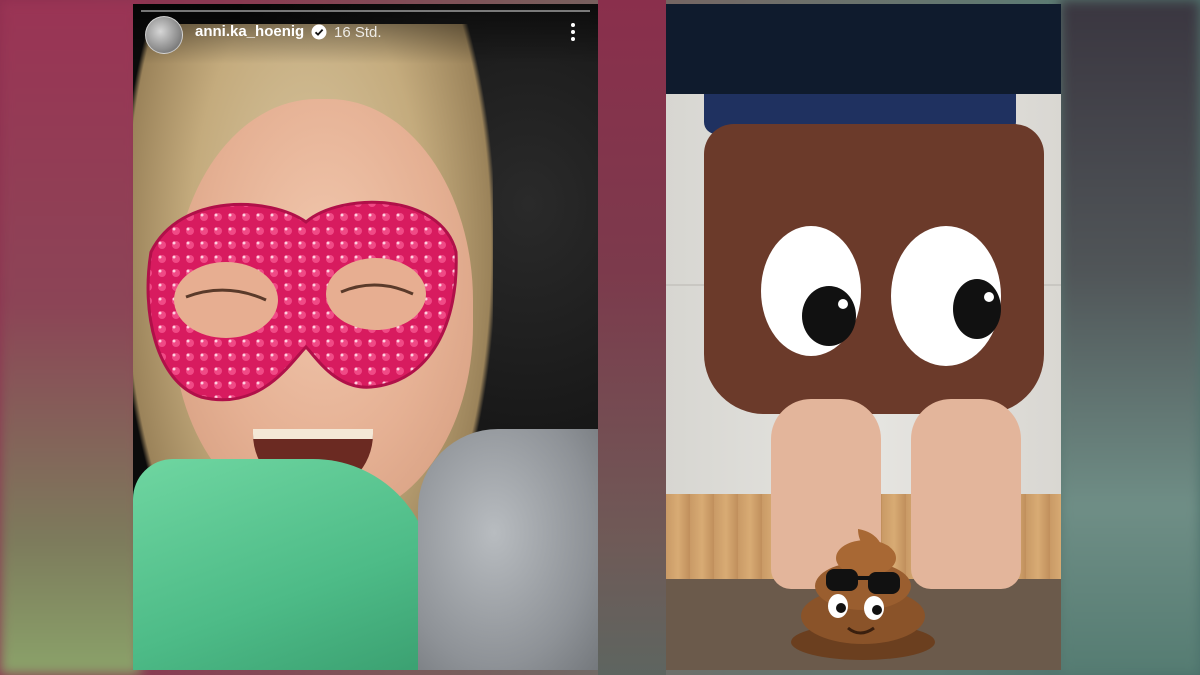 This screenshot has width=1200, height=675. Describe the element at coordinates (302, 301) in the screenshot. I see `gel-eye-mask` at that location.